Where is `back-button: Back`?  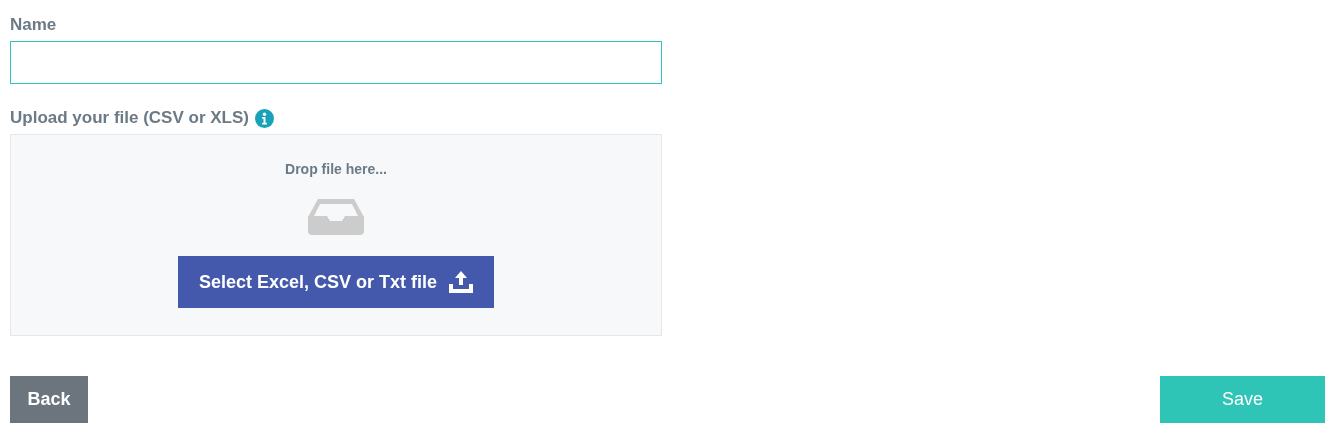
back-button: Back is located at coordinates (49, 399).